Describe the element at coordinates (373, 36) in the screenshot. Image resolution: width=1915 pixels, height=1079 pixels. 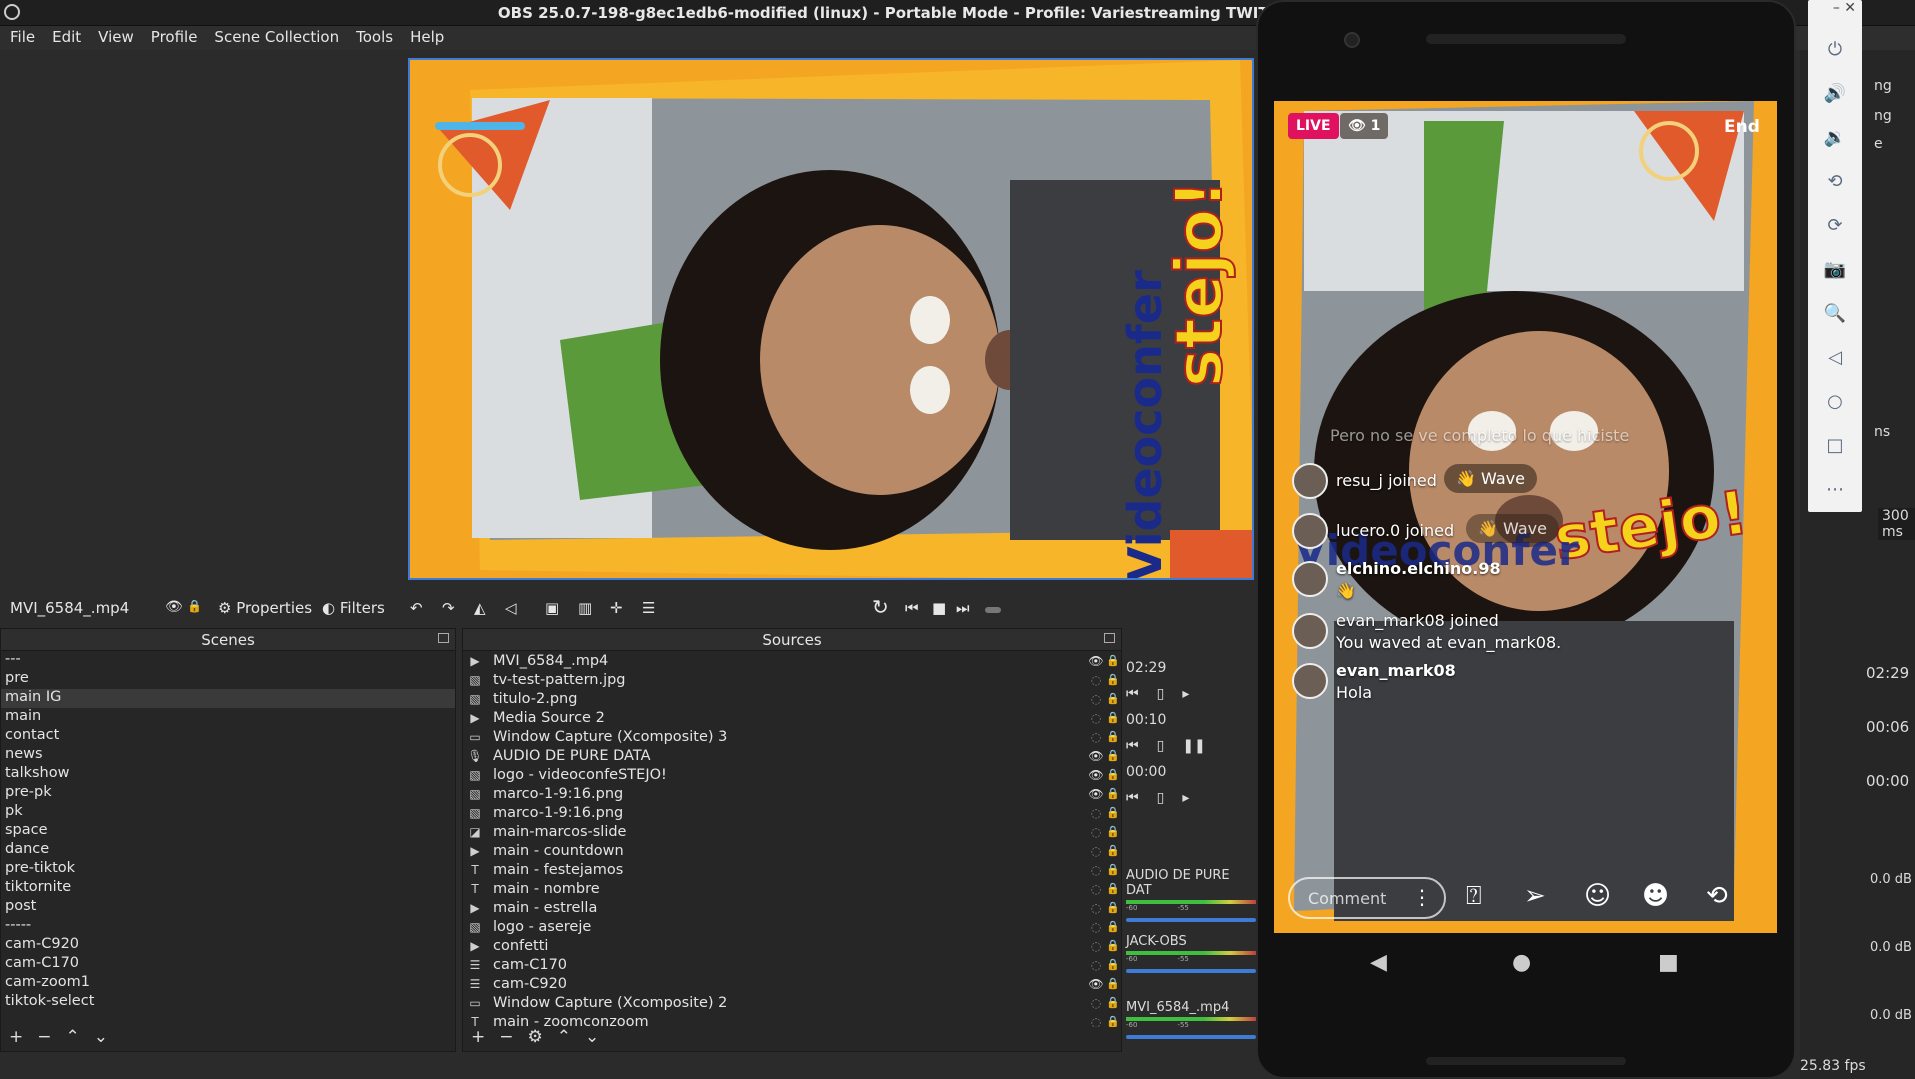
I see `menu-tools: Tools` at that location.